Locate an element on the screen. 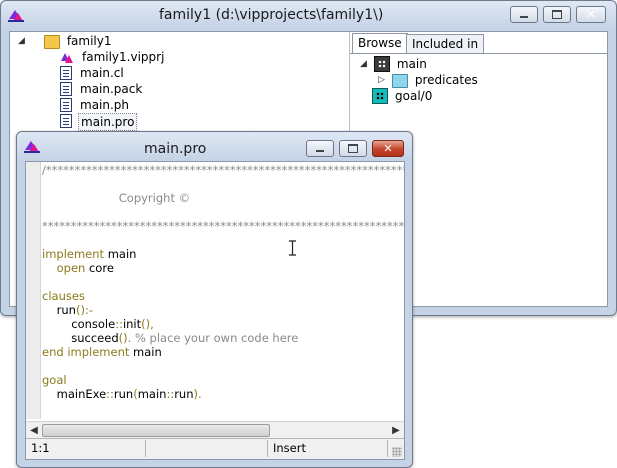 This screenshot has width=617, height=468. tree-item-label: main.cl is located at coordinates (102, 73).